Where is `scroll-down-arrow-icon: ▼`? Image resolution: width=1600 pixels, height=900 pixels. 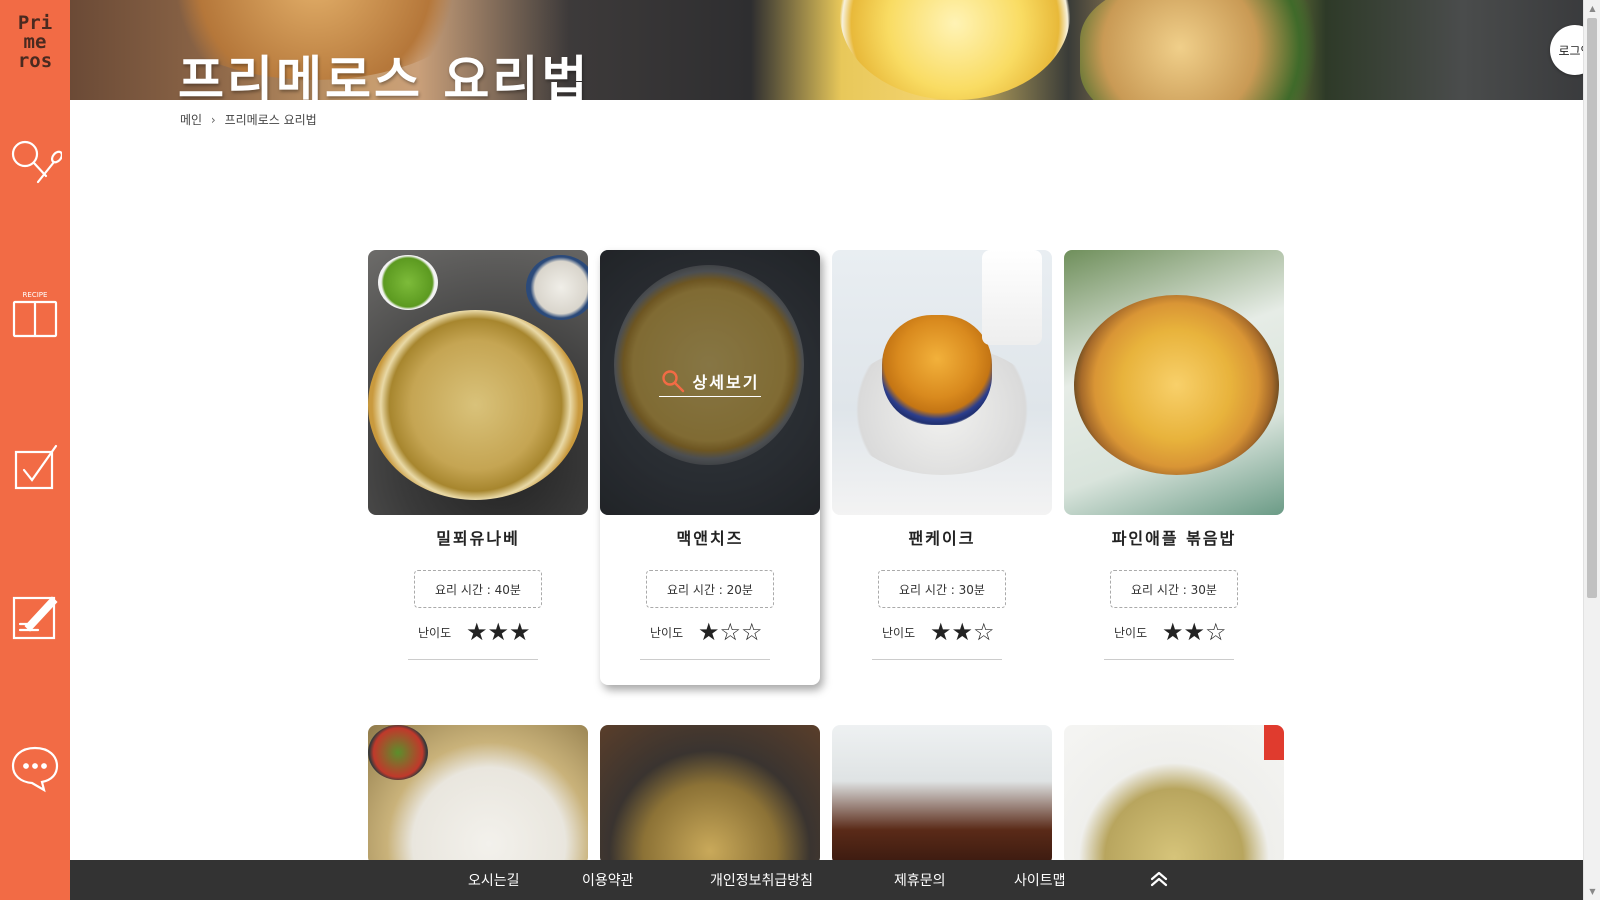
scroll-down-arrow-icon: ▼ is located at coordinates (1592, 891).